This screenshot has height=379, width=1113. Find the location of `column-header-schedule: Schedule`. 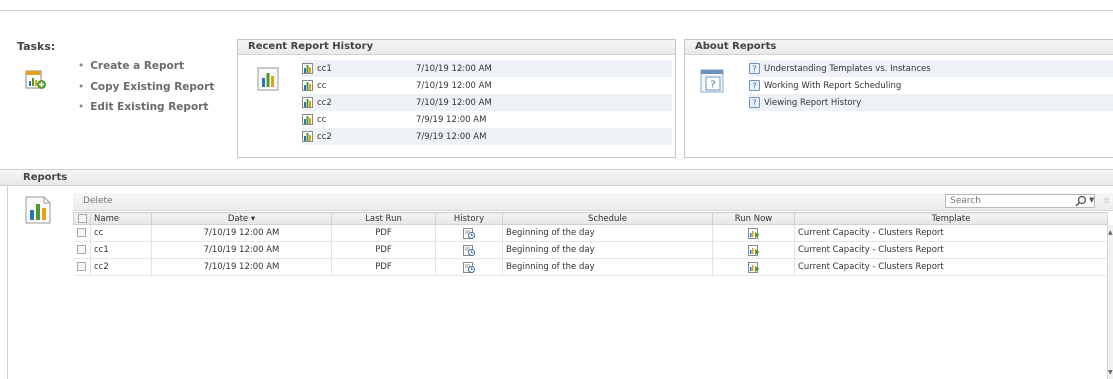

column-header-schedule: Schedule is located at coordinates (607, 218).